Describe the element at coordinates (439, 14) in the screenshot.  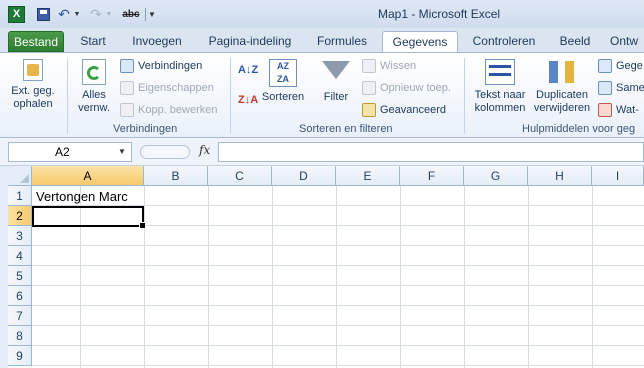
I see `window-title: Map1 - Microsoft Excel` at that location.